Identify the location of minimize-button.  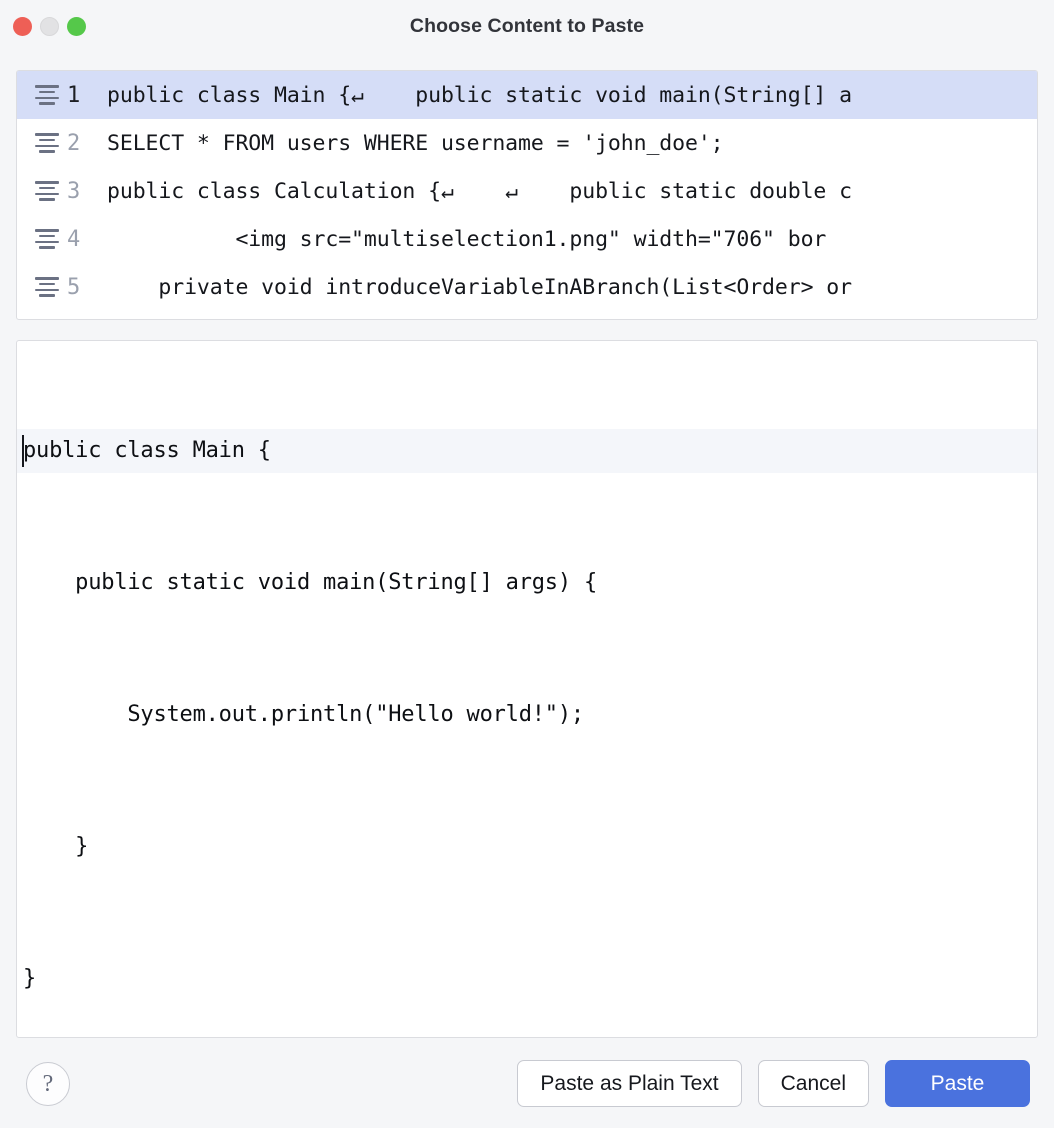
(49, 26).